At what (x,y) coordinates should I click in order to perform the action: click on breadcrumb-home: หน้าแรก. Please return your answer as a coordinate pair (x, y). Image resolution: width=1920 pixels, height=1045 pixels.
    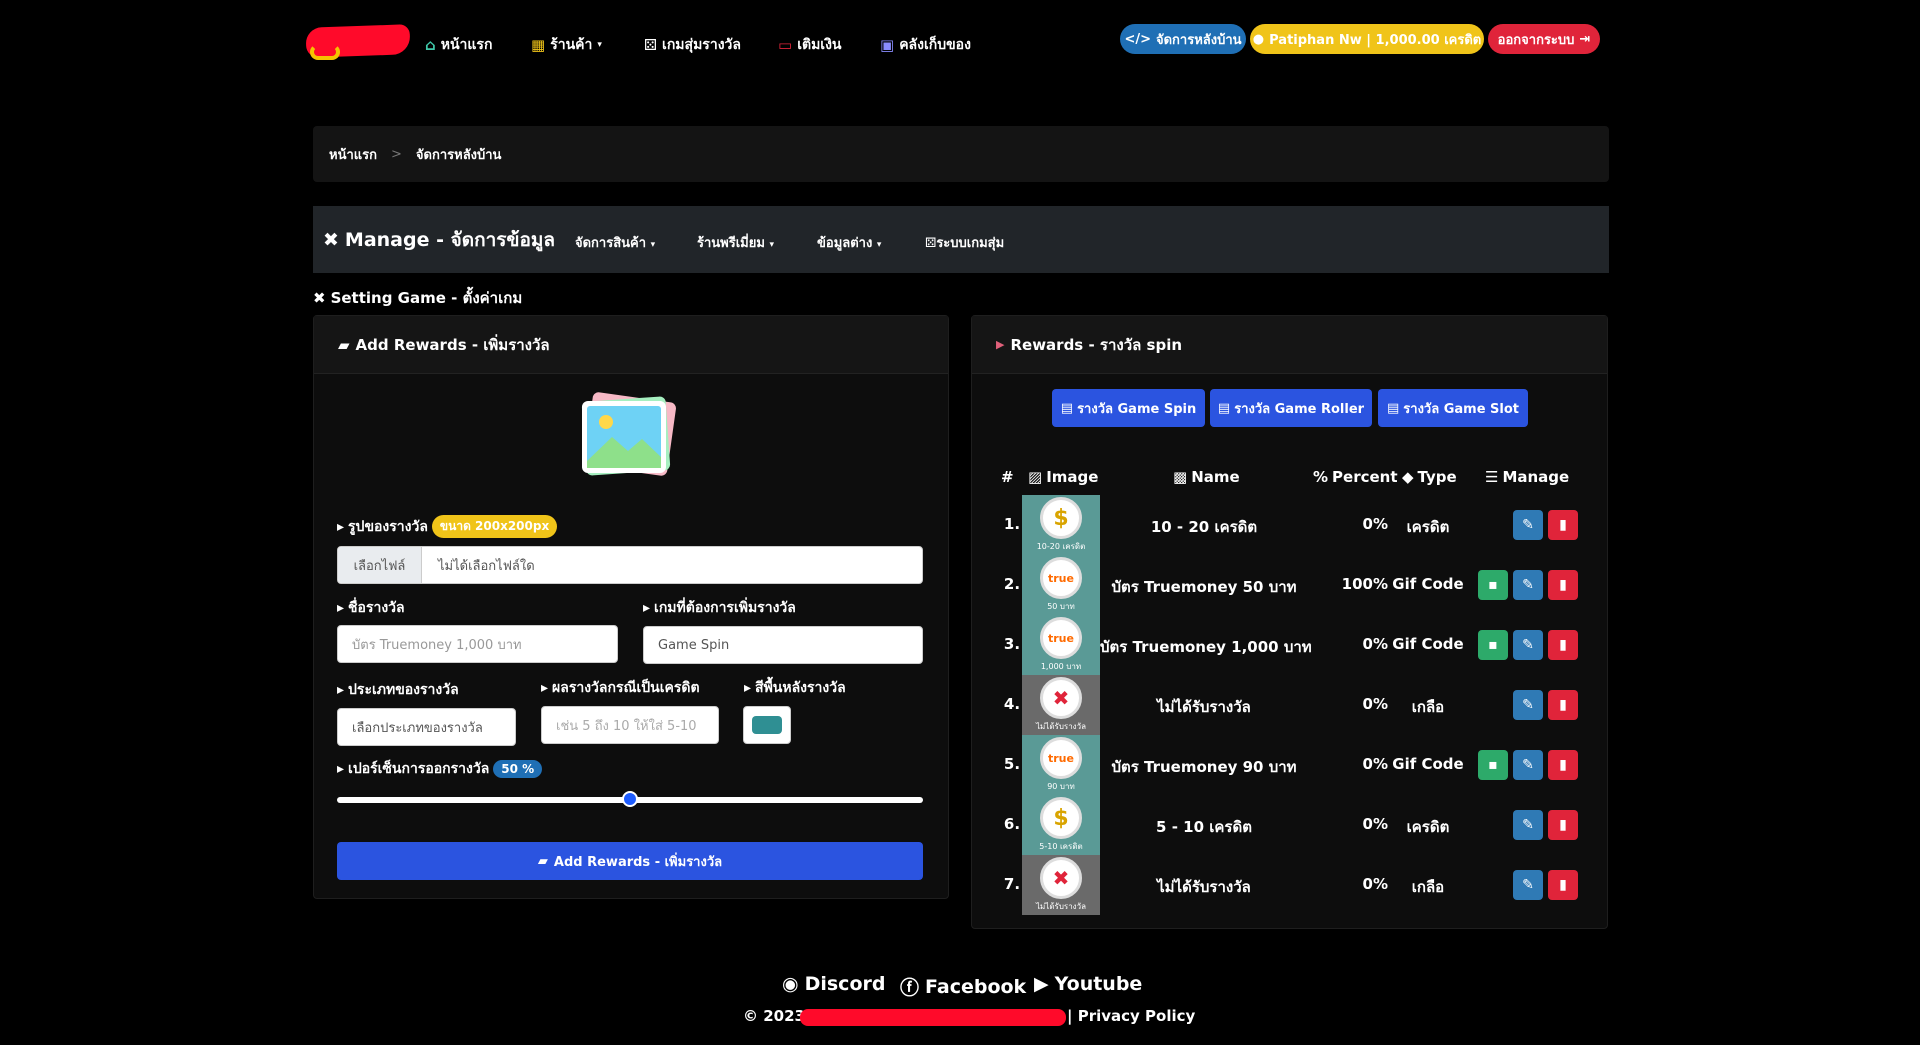
    Looking at the image, I should click on (353, 154).